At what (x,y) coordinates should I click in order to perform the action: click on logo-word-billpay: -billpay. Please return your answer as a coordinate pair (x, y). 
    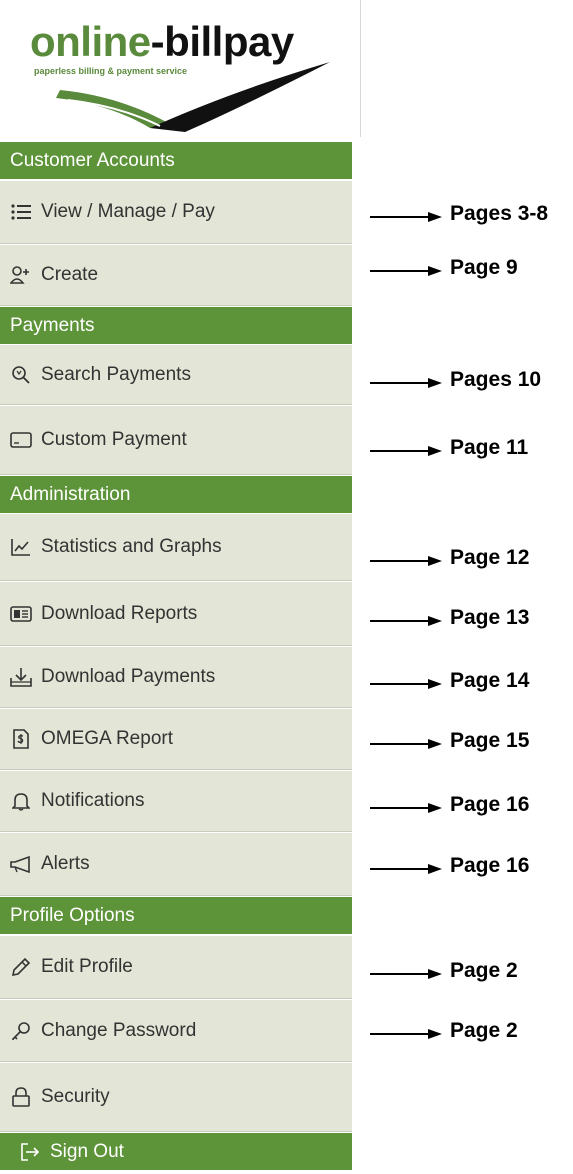
    Looking at the image, I should click on (222, 41).